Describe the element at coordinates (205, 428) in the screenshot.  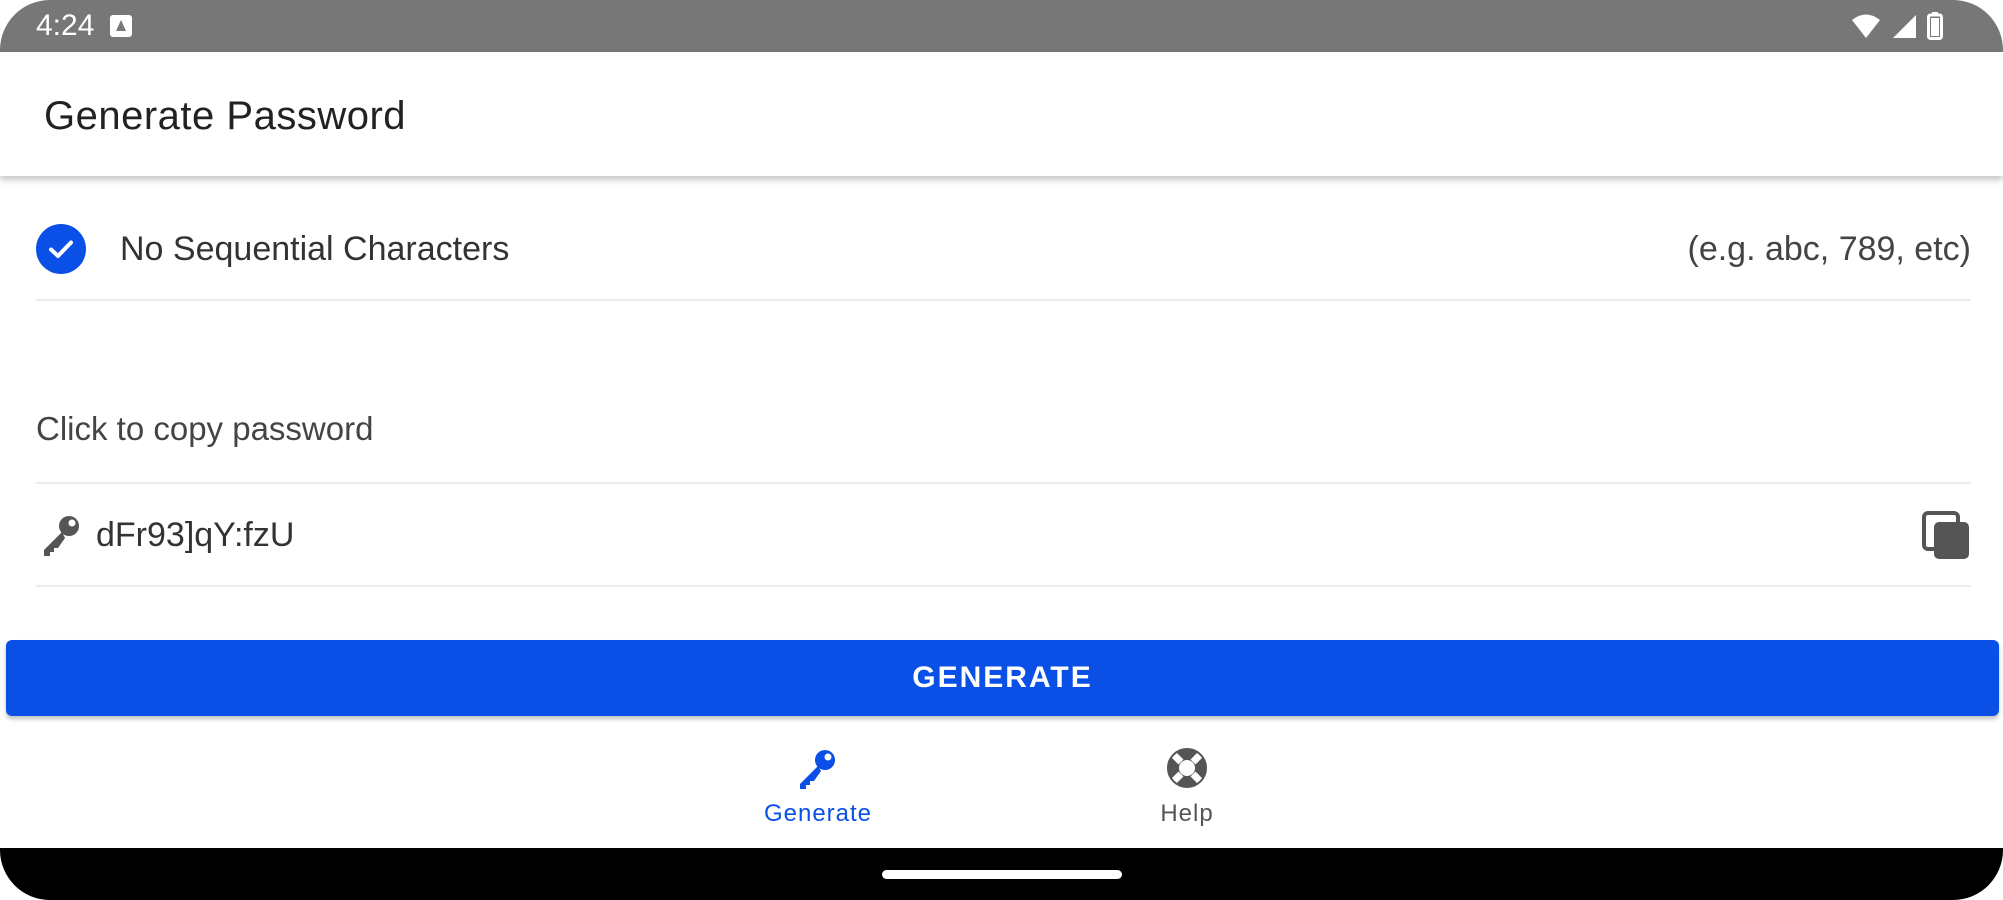
I see `copy-password-caption: Click to copy password` at that location.